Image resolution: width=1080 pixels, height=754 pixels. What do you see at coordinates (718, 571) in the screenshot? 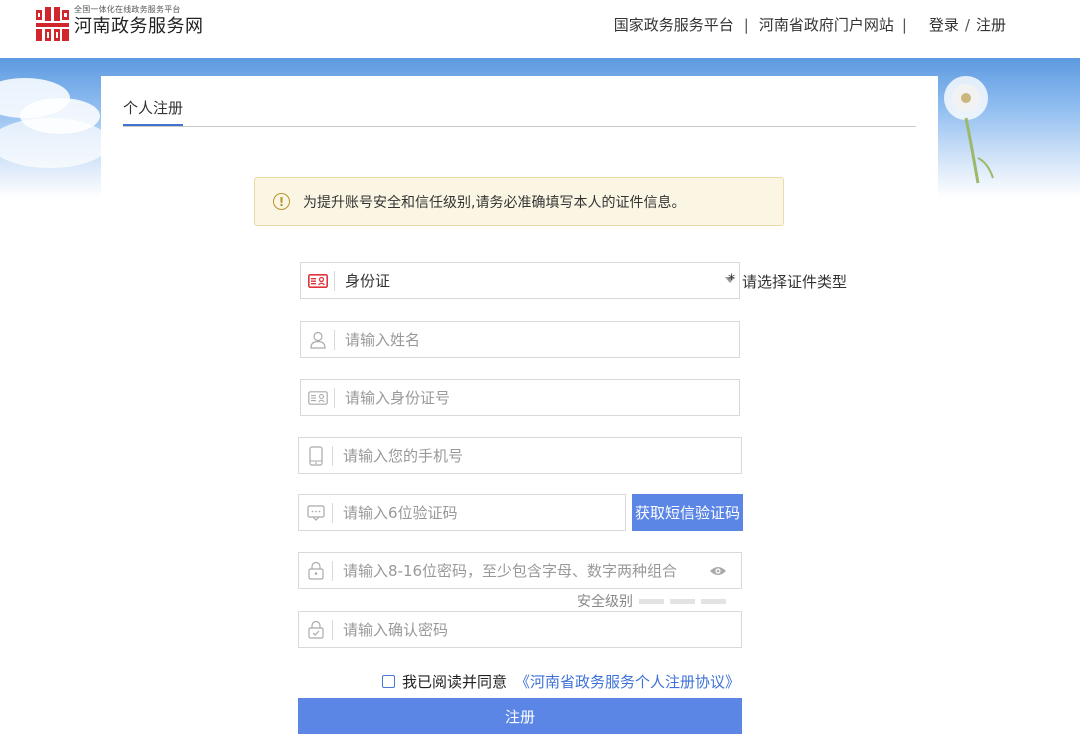
I see `eye-icon` at bounding box center [718, 571].